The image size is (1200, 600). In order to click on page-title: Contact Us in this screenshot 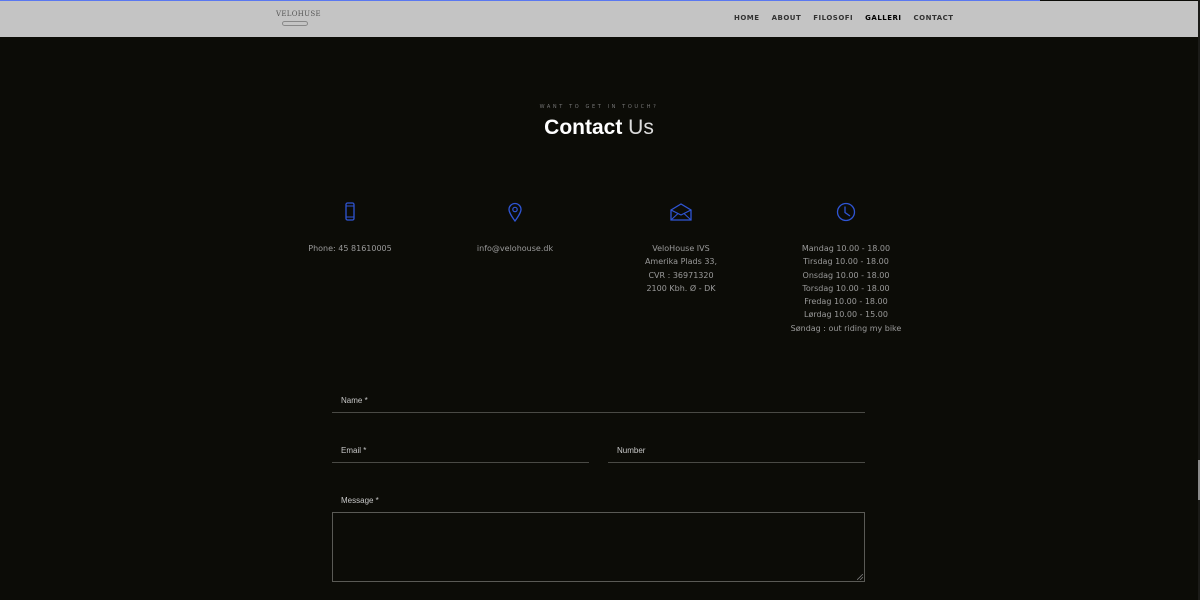, I will do `click(599, 128)`.